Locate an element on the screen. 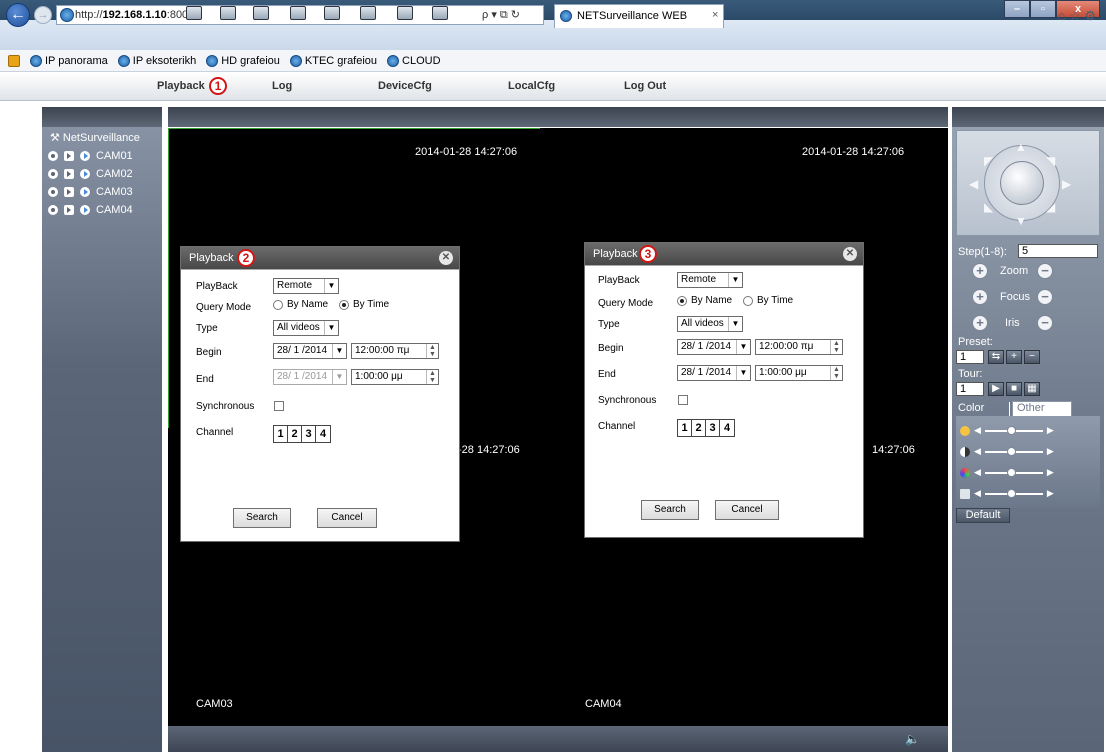  stop-record-icon is located at coordinates (440, 13).